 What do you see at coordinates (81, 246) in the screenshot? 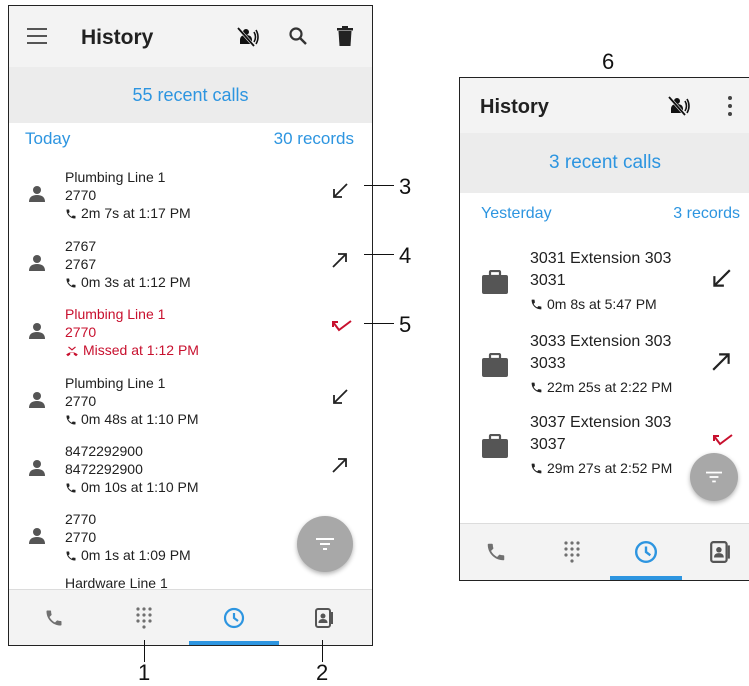
I see `call-name: 2767` at bounding box center [81, 246].